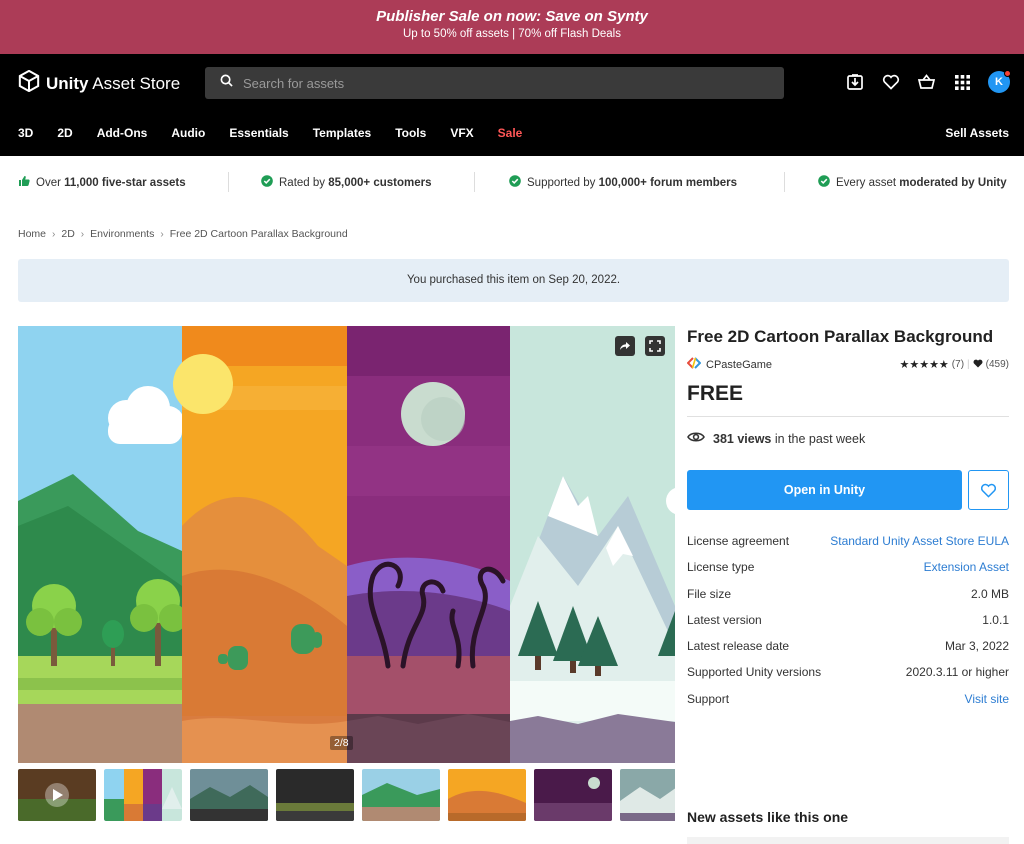  I want to click on nav-3d: 3D, so click(25, 133).